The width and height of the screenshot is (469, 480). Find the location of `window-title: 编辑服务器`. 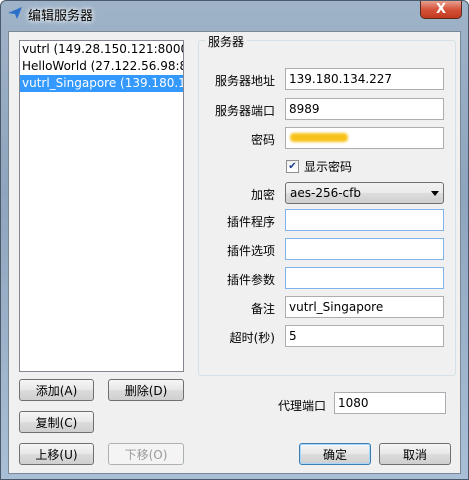

window-title: 编辑服务器 is located at coordinates (61, 16).